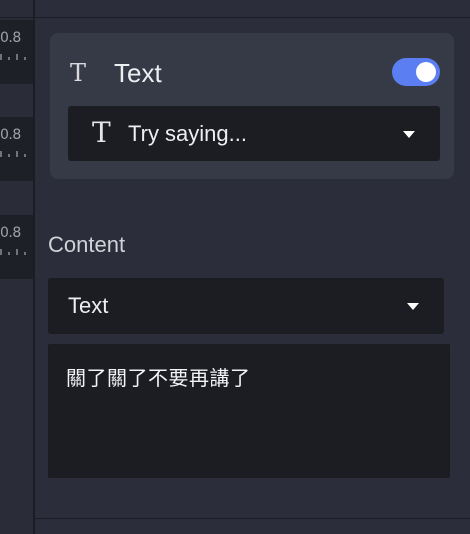  What do you see at coordinates (246, 306) in the screenshot?
I see `content-type-dropdown: Text` at bounding box center [246, 306].